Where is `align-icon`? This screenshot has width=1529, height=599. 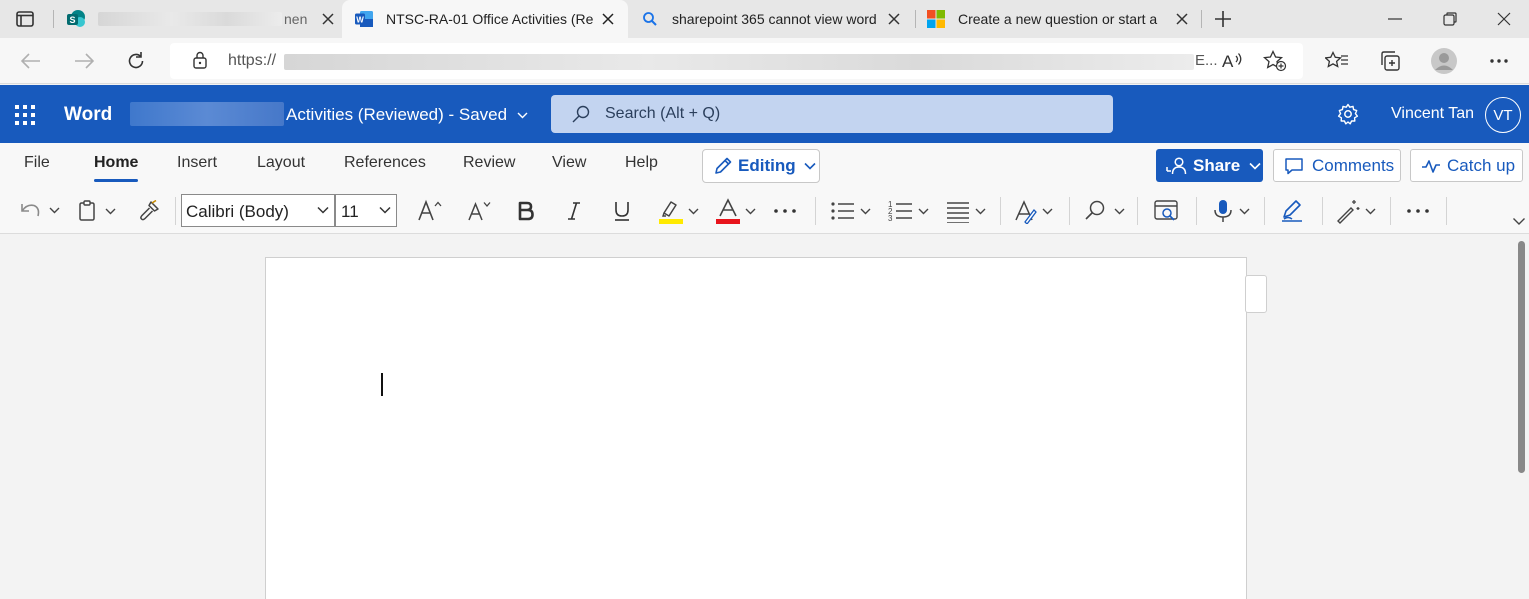 align-icon is located at coordinates (966, 212).